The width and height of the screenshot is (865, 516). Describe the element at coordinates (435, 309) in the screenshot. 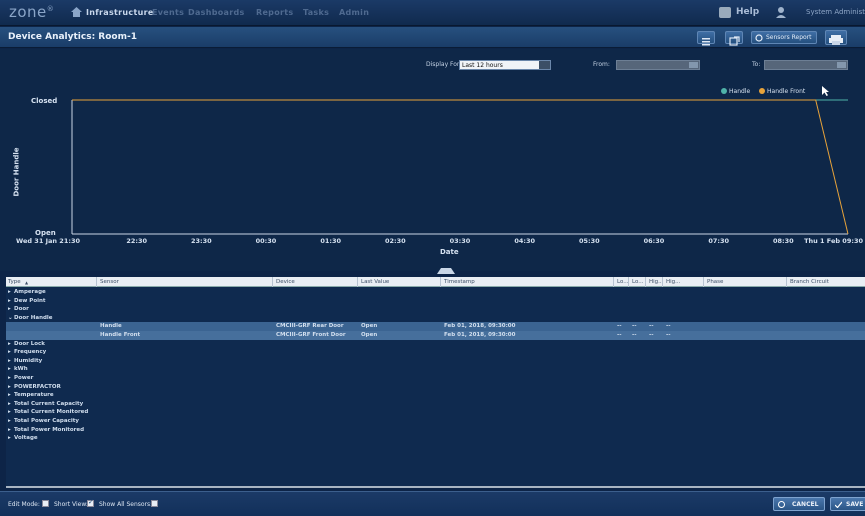

I see `group-row: ▸ Door` at that location.